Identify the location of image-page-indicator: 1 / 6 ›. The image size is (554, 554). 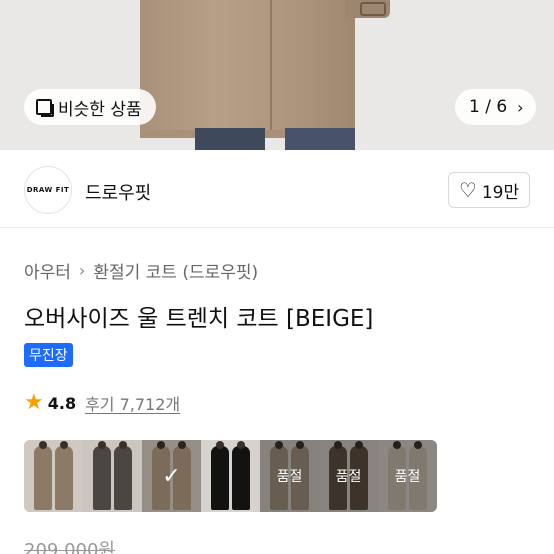
(495, 107).